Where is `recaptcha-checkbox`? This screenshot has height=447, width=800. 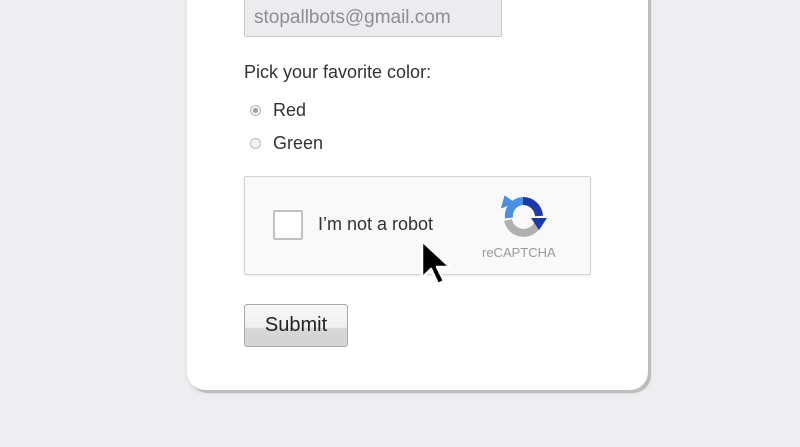 recaptcha-checkbox is located at coordinates (288, 225).